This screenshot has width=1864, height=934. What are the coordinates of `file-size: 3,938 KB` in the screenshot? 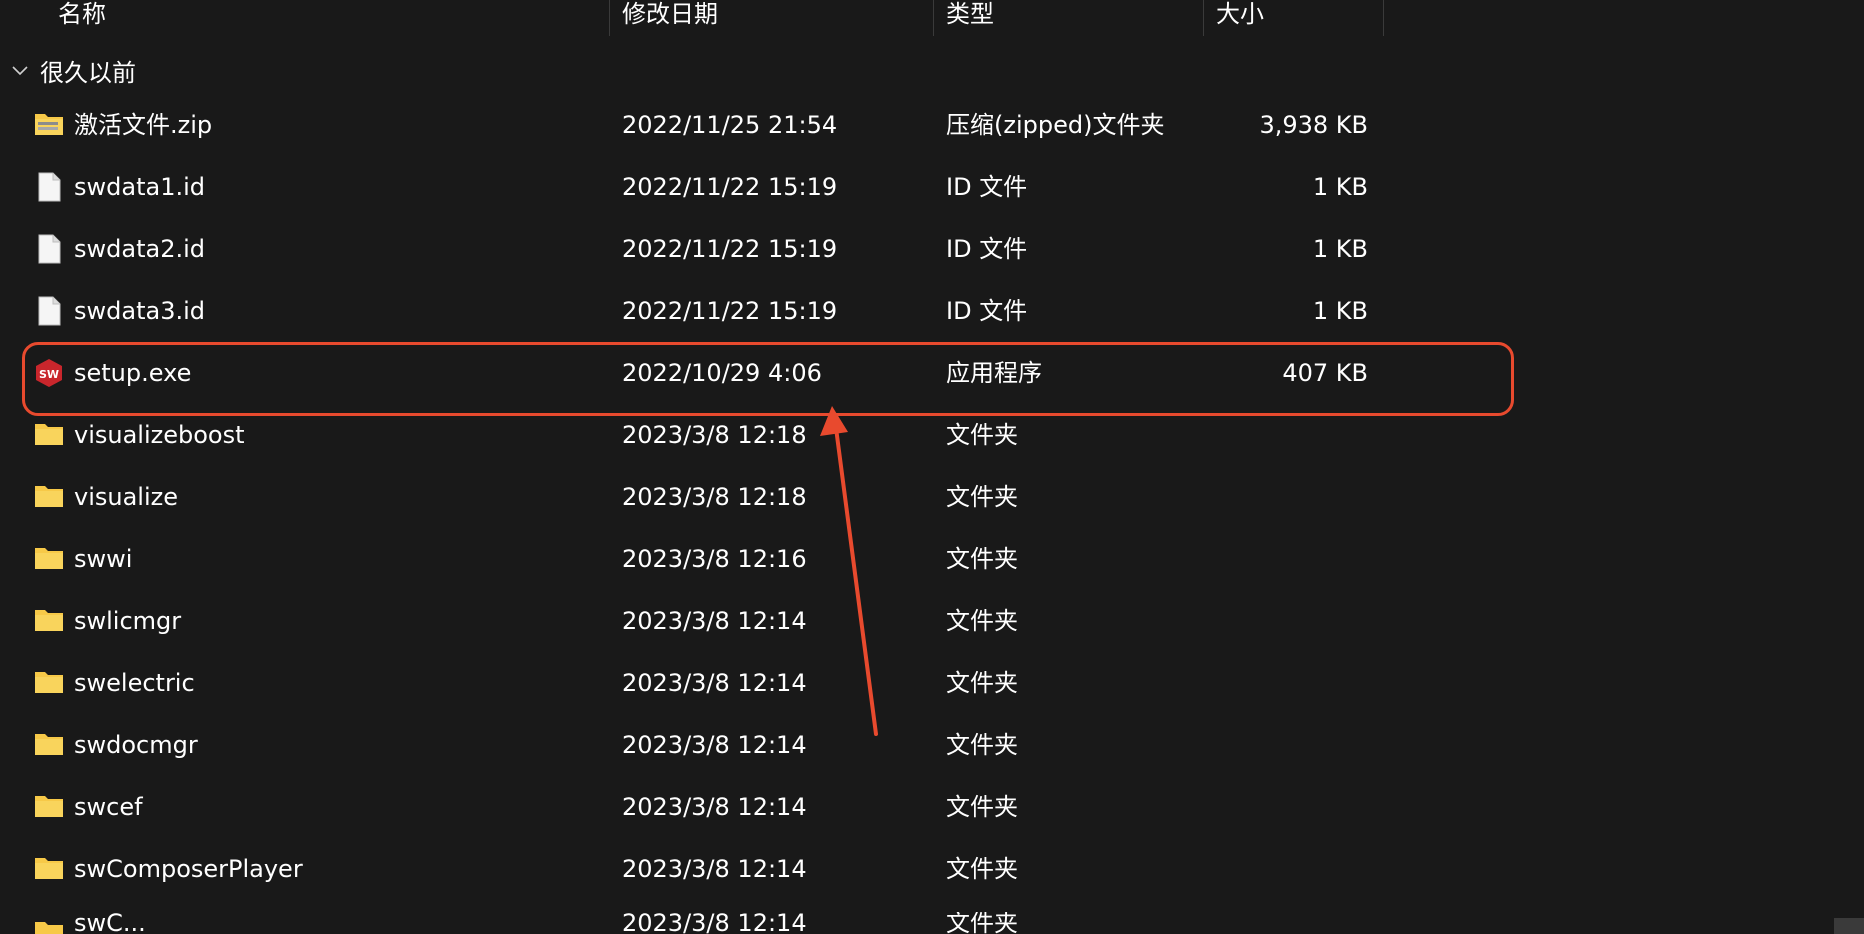 It's located at (1313, 125).